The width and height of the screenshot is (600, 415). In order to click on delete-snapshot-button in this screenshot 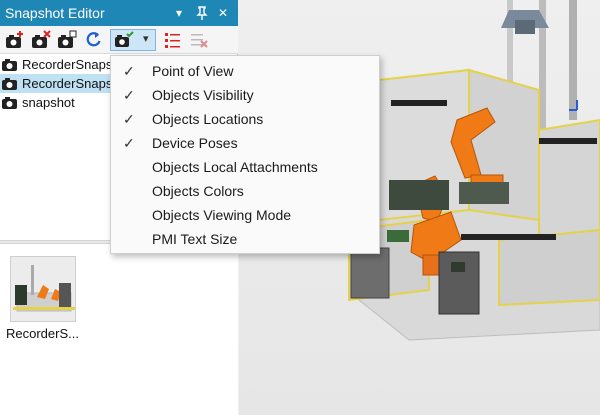, I will do `click(41, 40)`.